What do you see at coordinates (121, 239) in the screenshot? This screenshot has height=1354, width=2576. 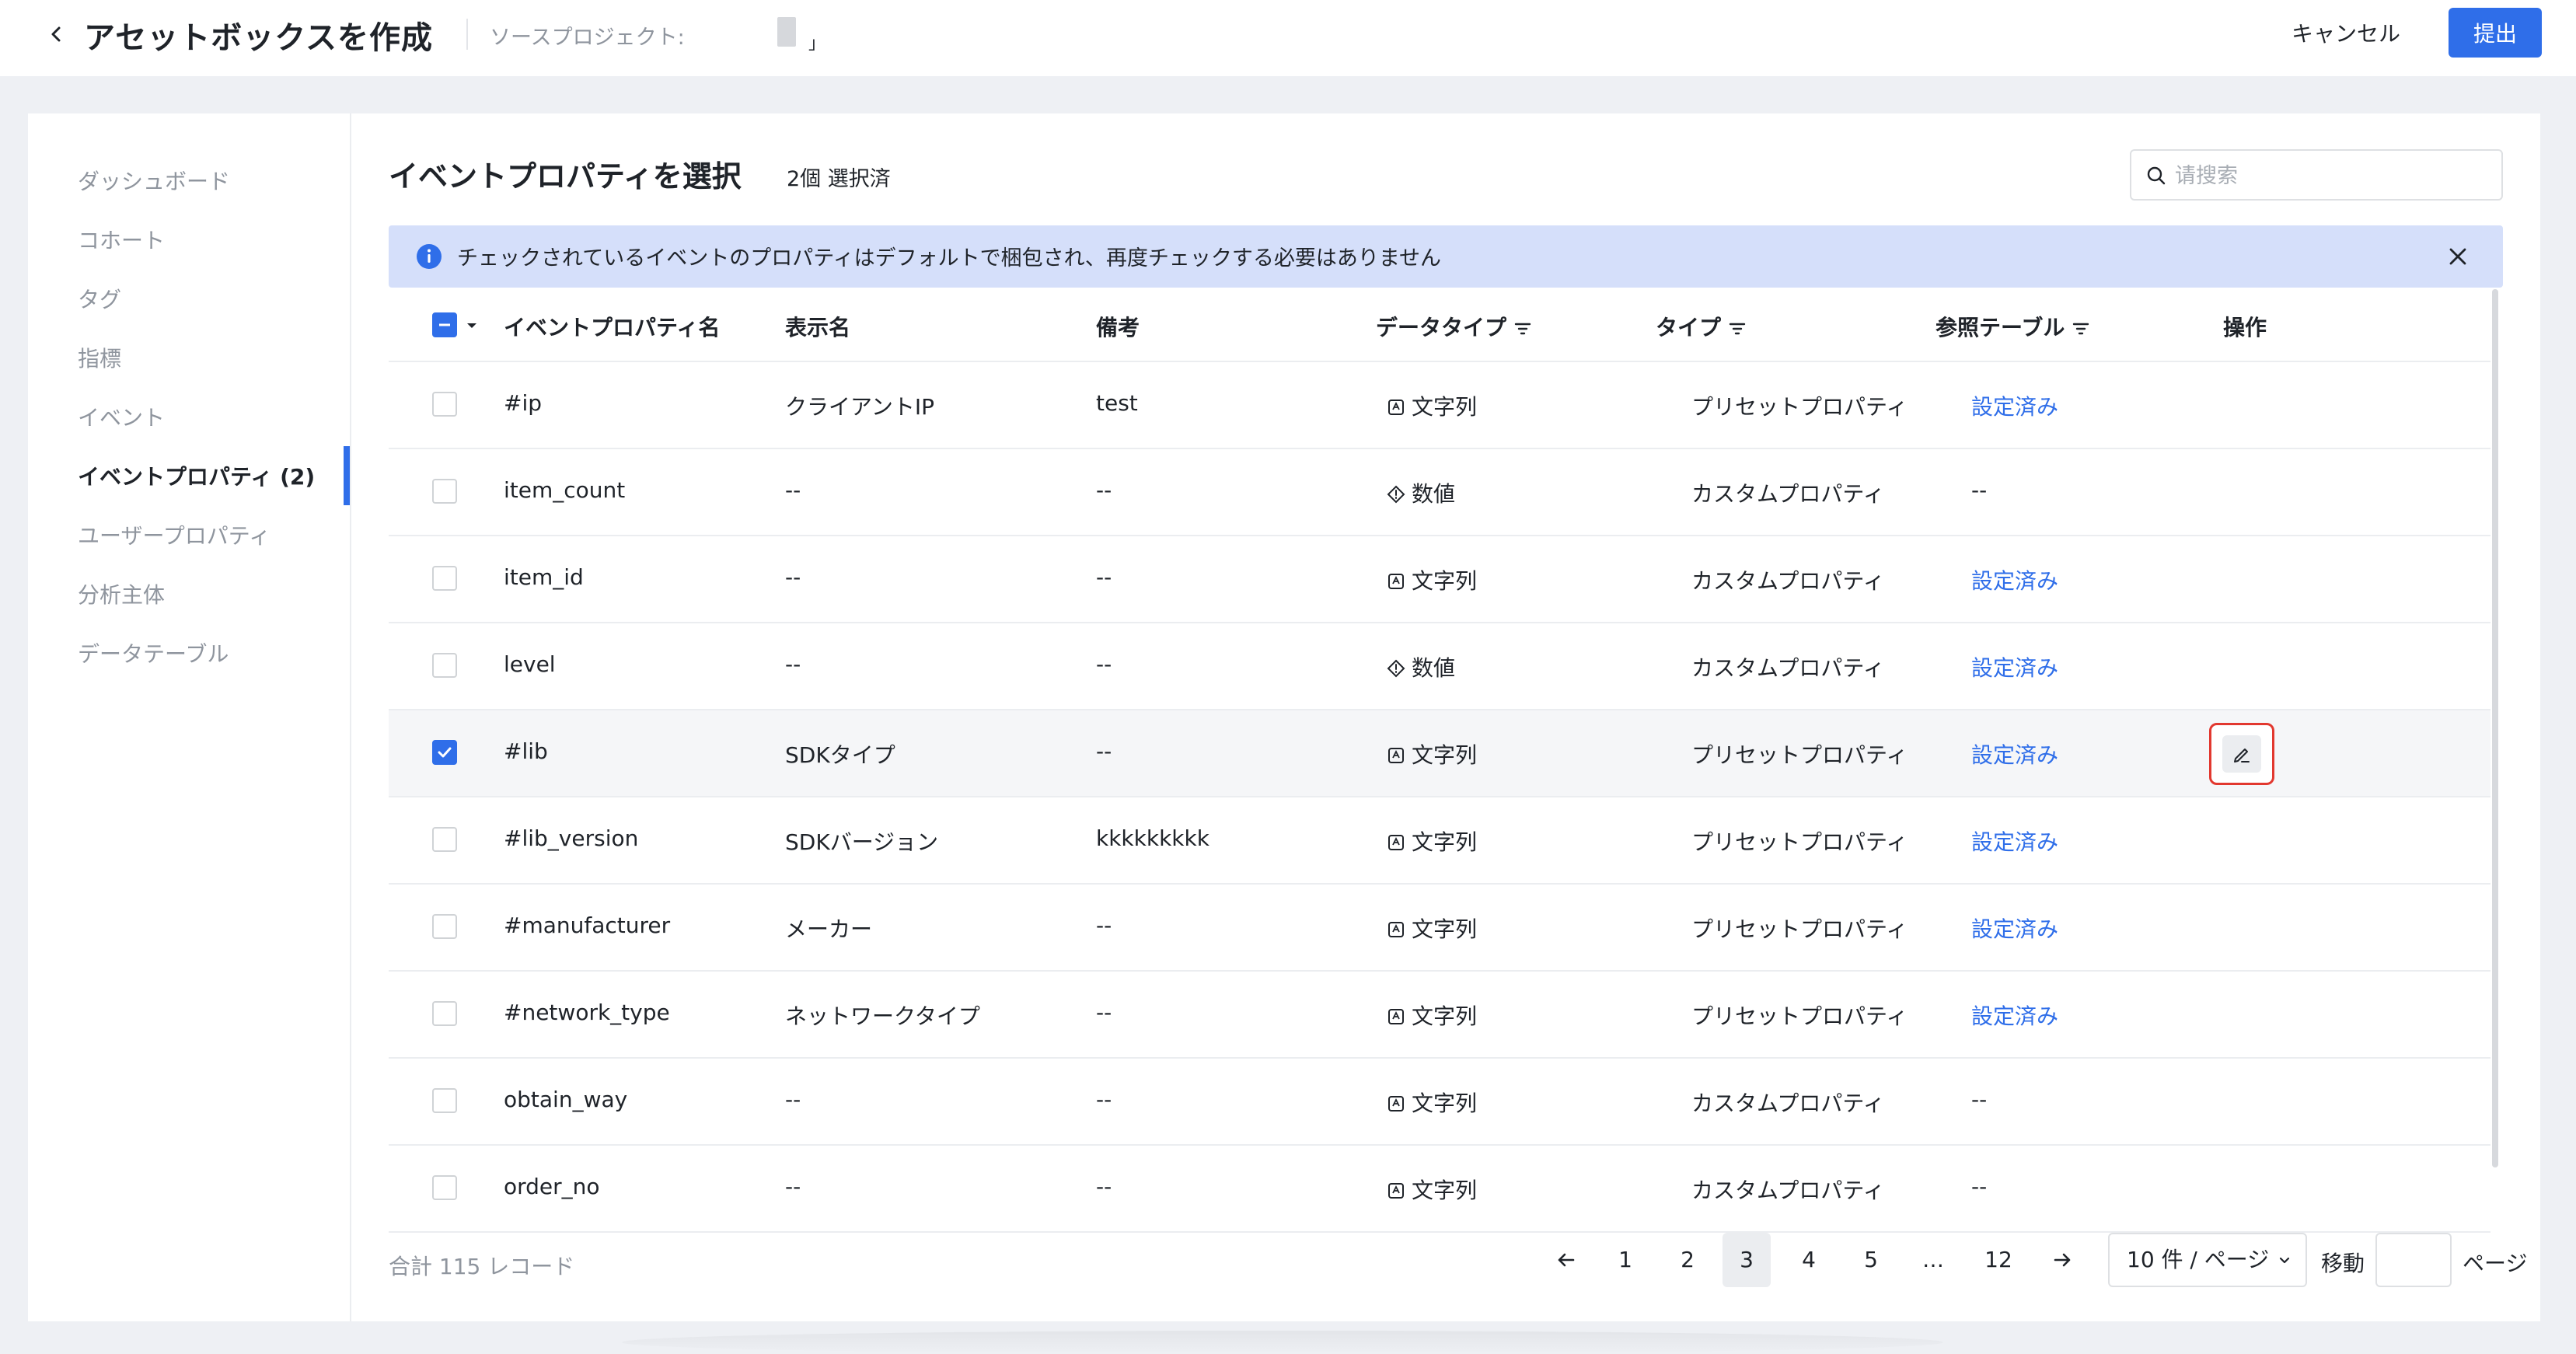 I see `sidebar-item: コホート` at bounding box center [121, 239].